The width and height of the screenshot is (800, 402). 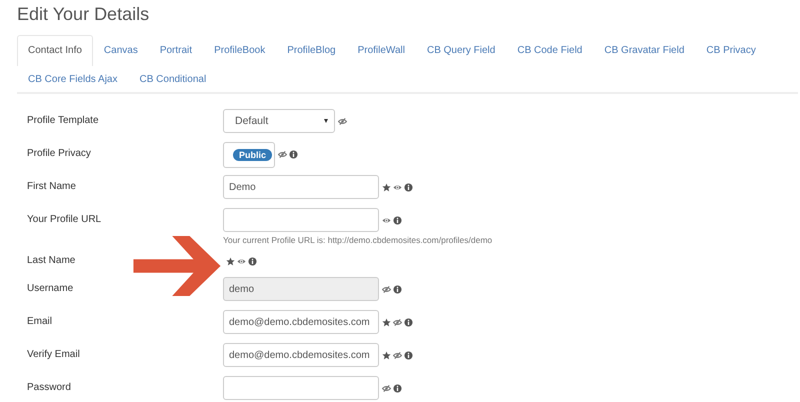 What do you see at coordinates (59, 154) in the screenshot?
I see `field-label: Profile Privacy` at bounding box center [59, 154].